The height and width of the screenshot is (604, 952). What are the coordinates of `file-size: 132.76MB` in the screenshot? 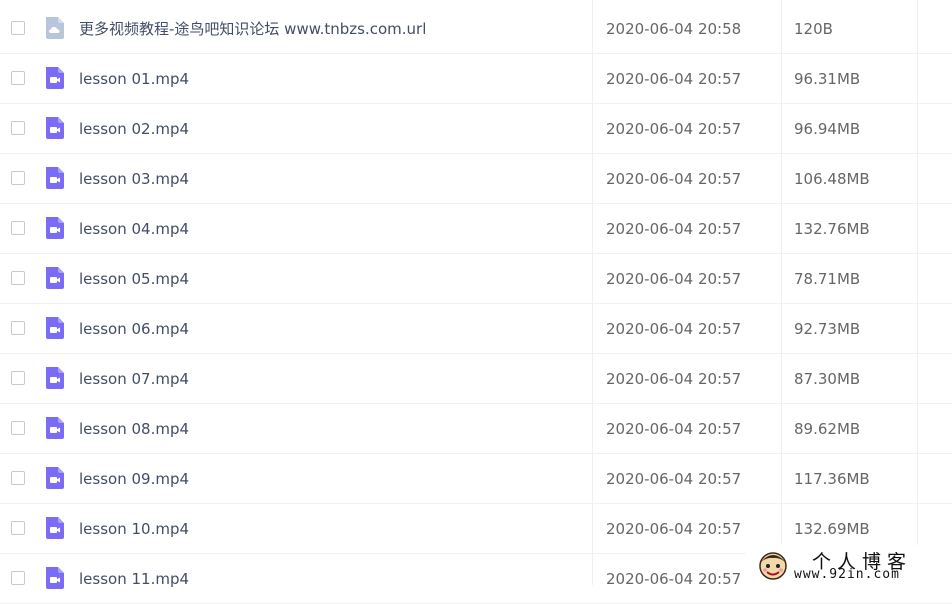 It's located at (832, 229).